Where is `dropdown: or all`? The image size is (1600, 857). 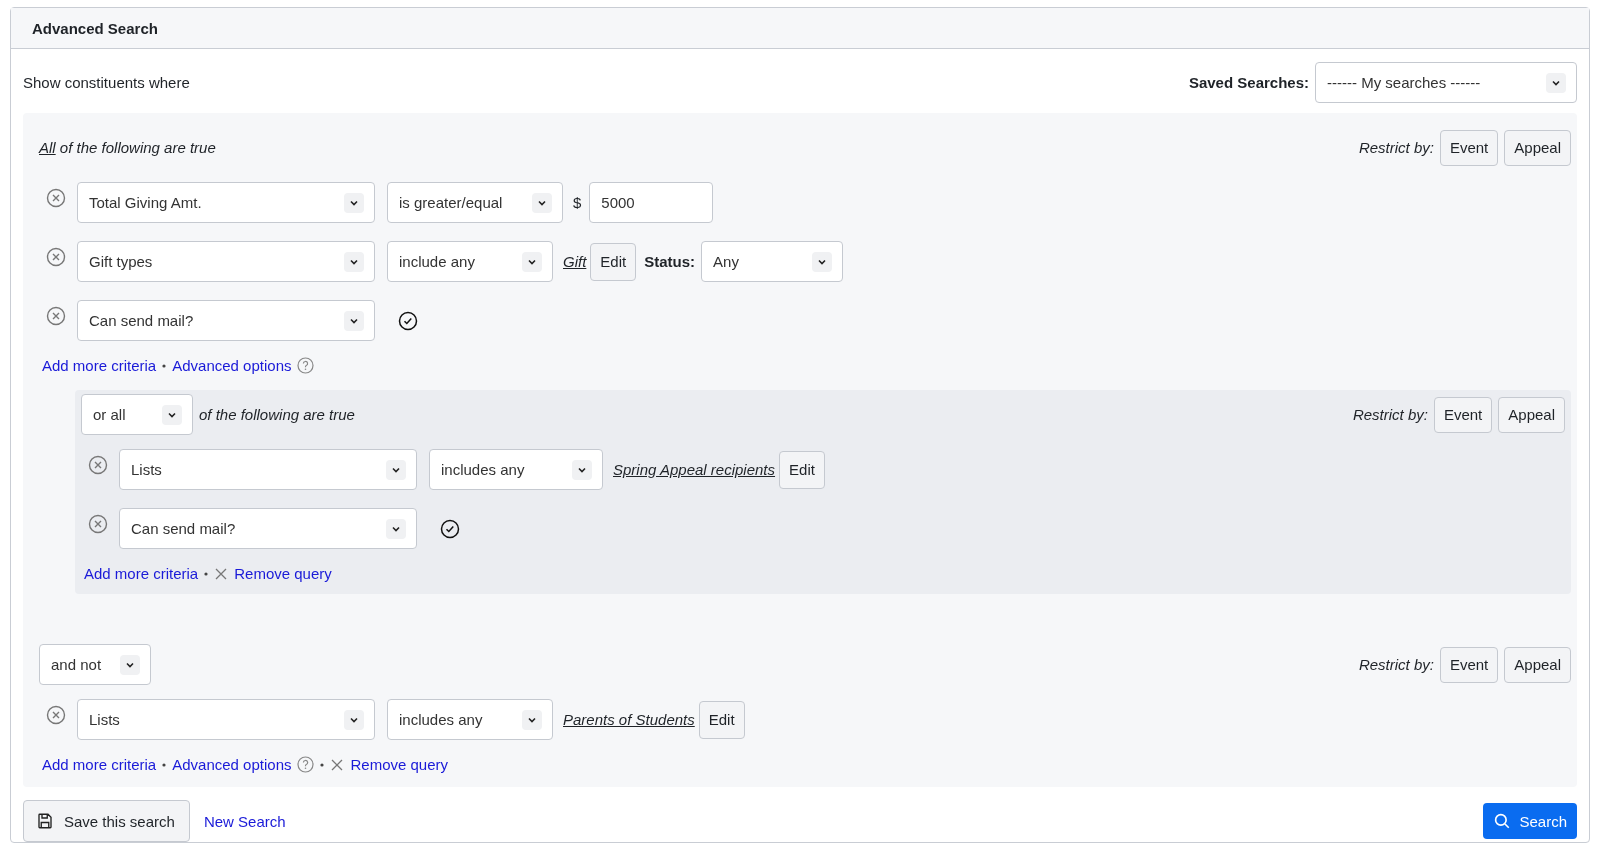 dropdown: or all is located at coordinates (137, 414).